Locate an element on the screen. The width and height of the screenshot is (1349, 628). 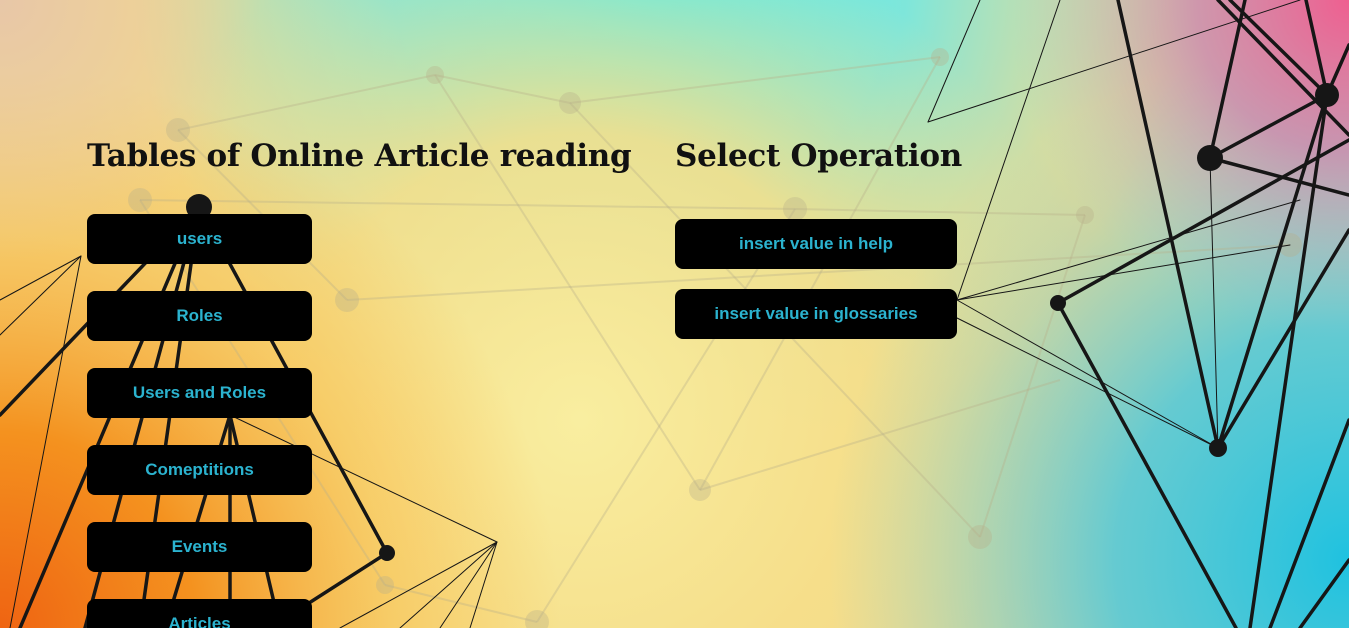
events-button: Events is located at coordinates (199, 547).